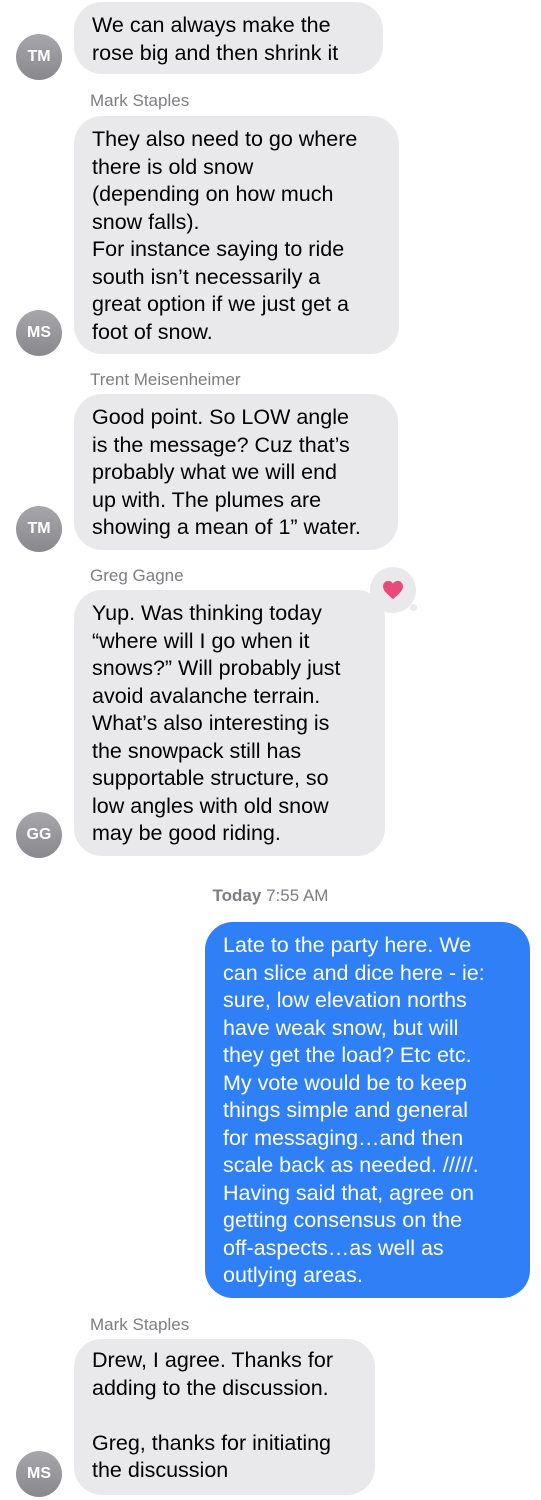 The width and height of the screenshot is (541, 1500). Describe the element at coordinates (137, 575) in the screenshot. I see `sender-name: Greg Gagne` at that location.